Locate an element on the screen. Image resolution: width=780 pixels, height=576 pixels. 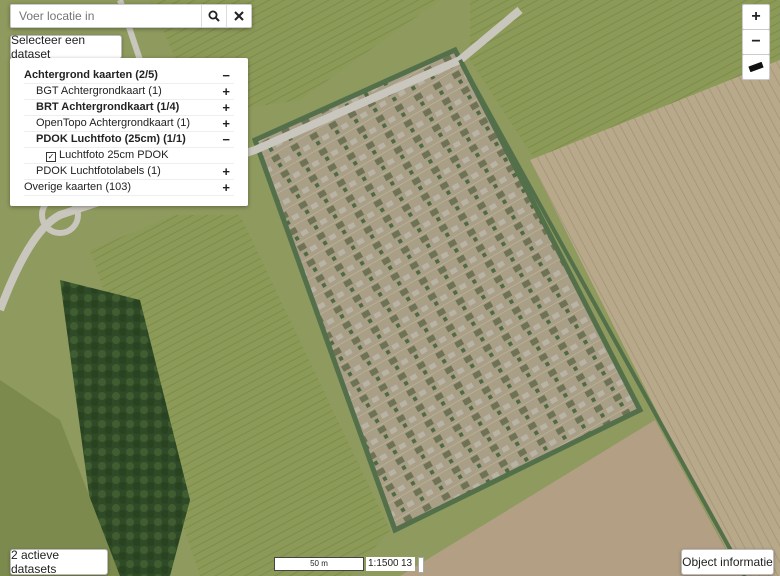
layer-row: Achtergrond kaarten (2/5) − is located at coordinates (129, 76).